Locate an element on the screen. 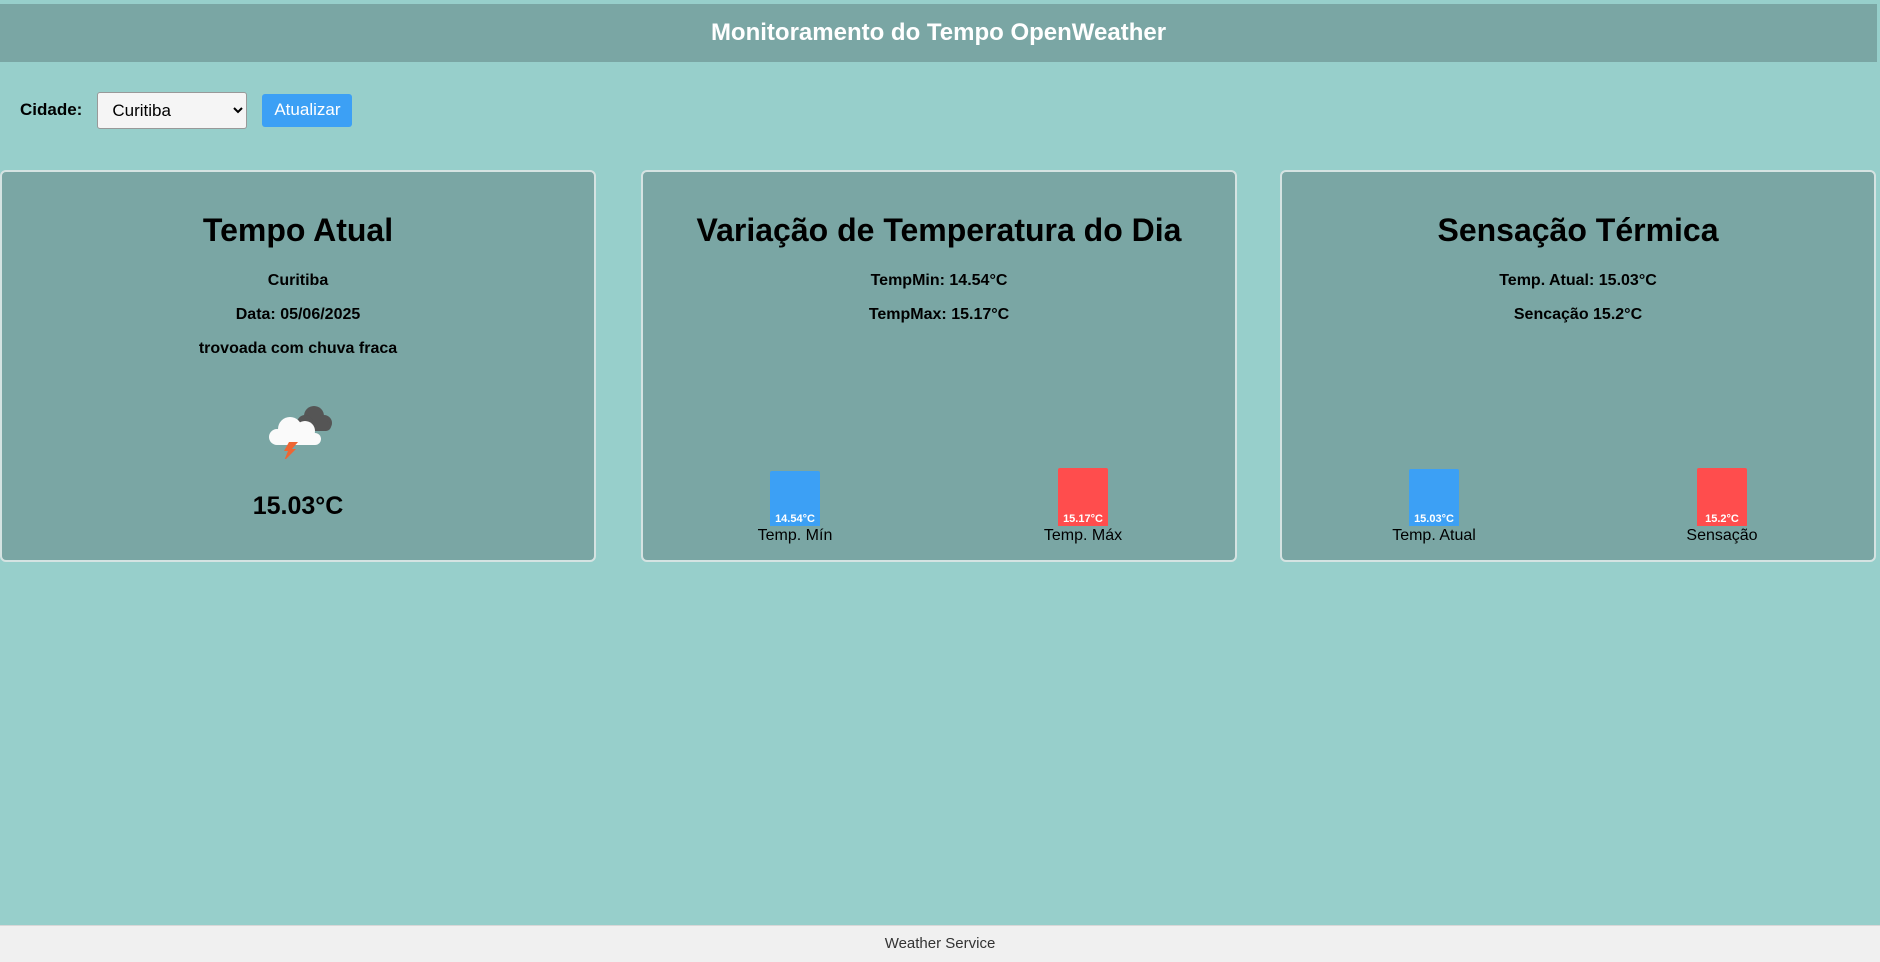 The height and width of the screenshot is (962, 1880). footer-text: Weather Service is located at coordinates (940, 943).